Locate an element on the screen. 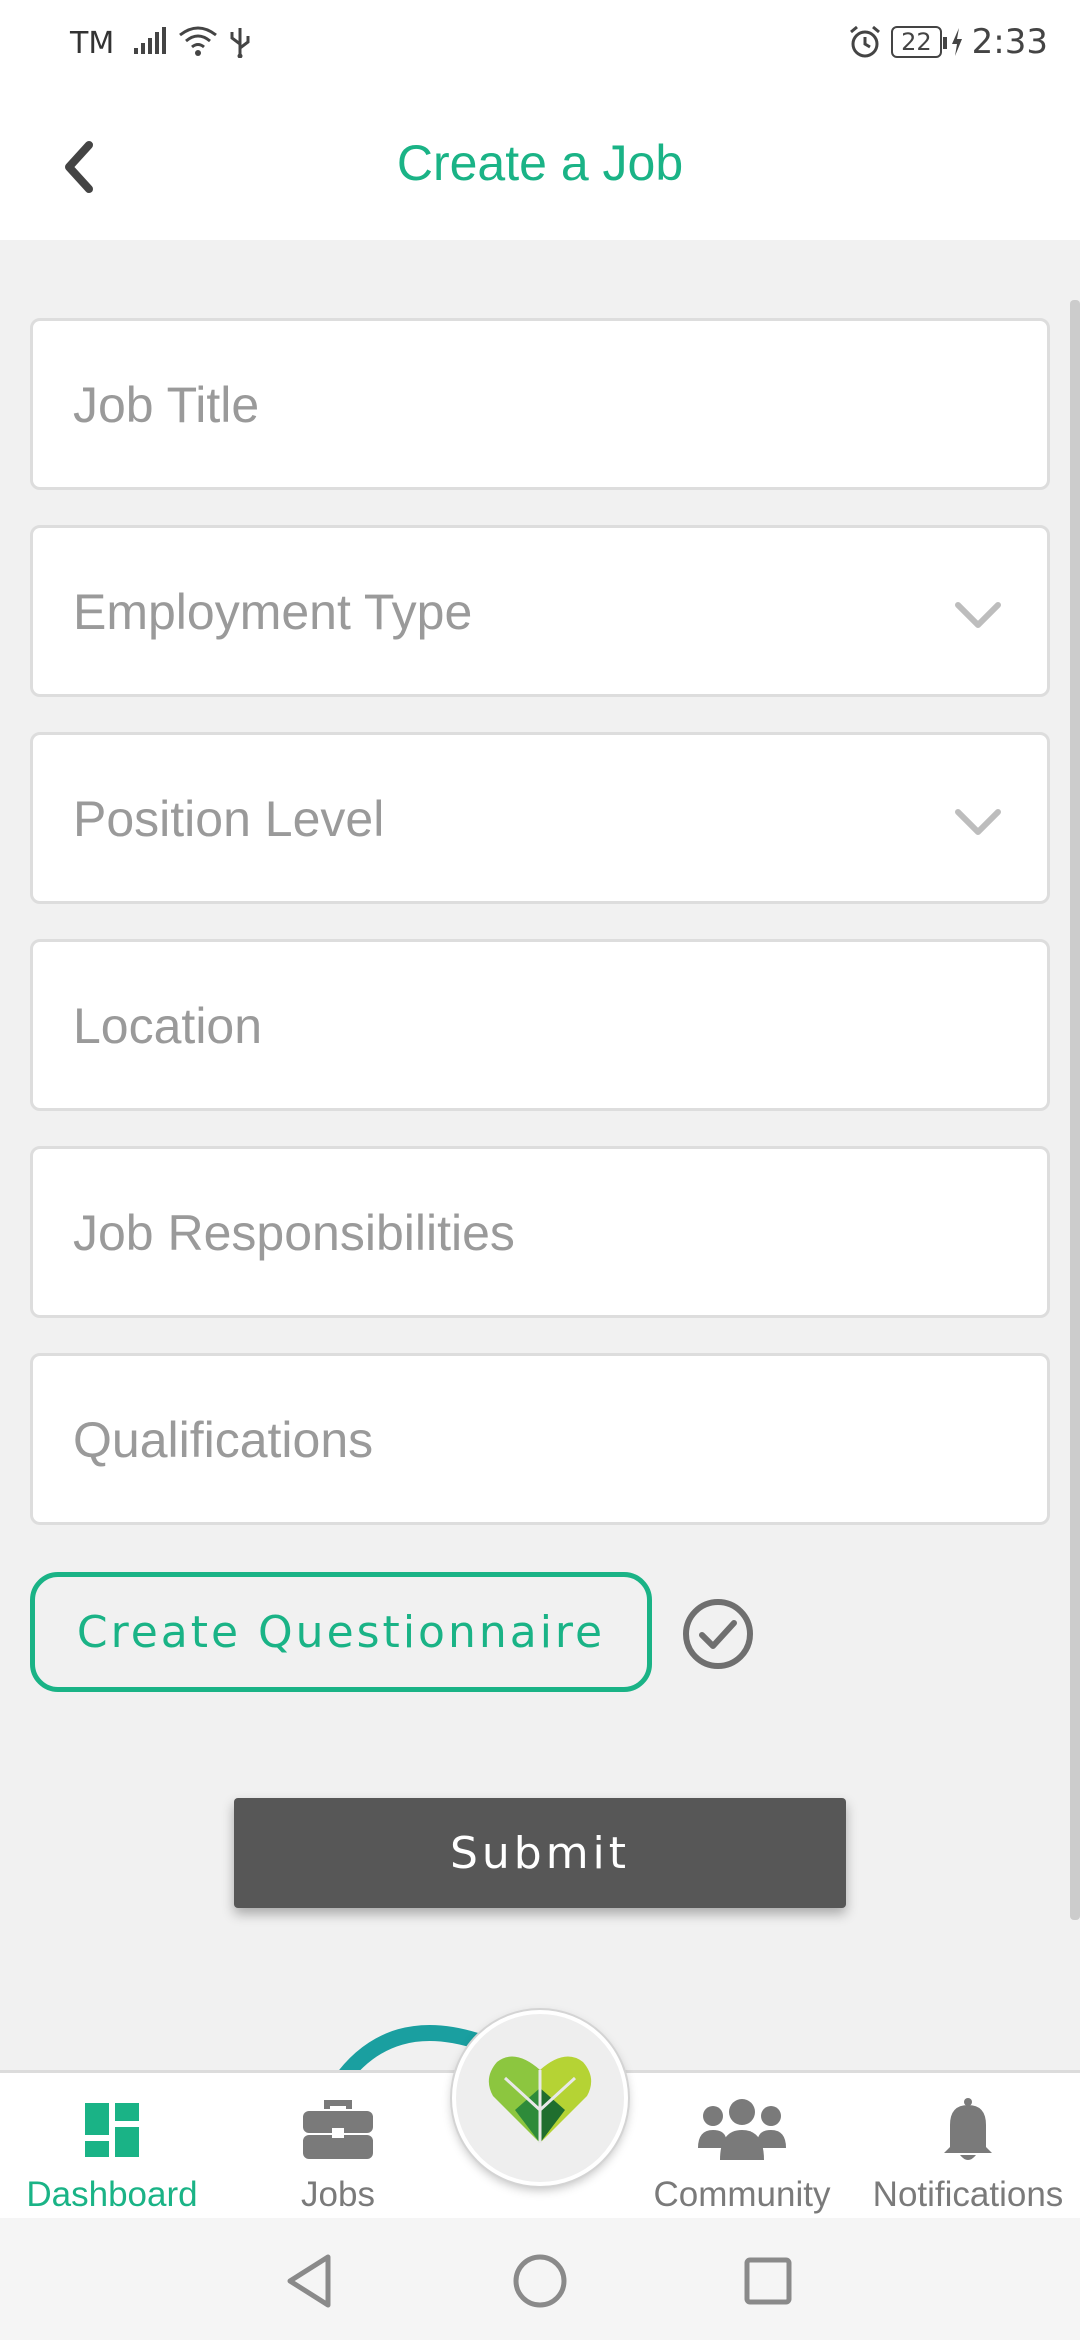 The image size is (1080, 2340). system-nav-bar is located at coordinates (540, 2279).